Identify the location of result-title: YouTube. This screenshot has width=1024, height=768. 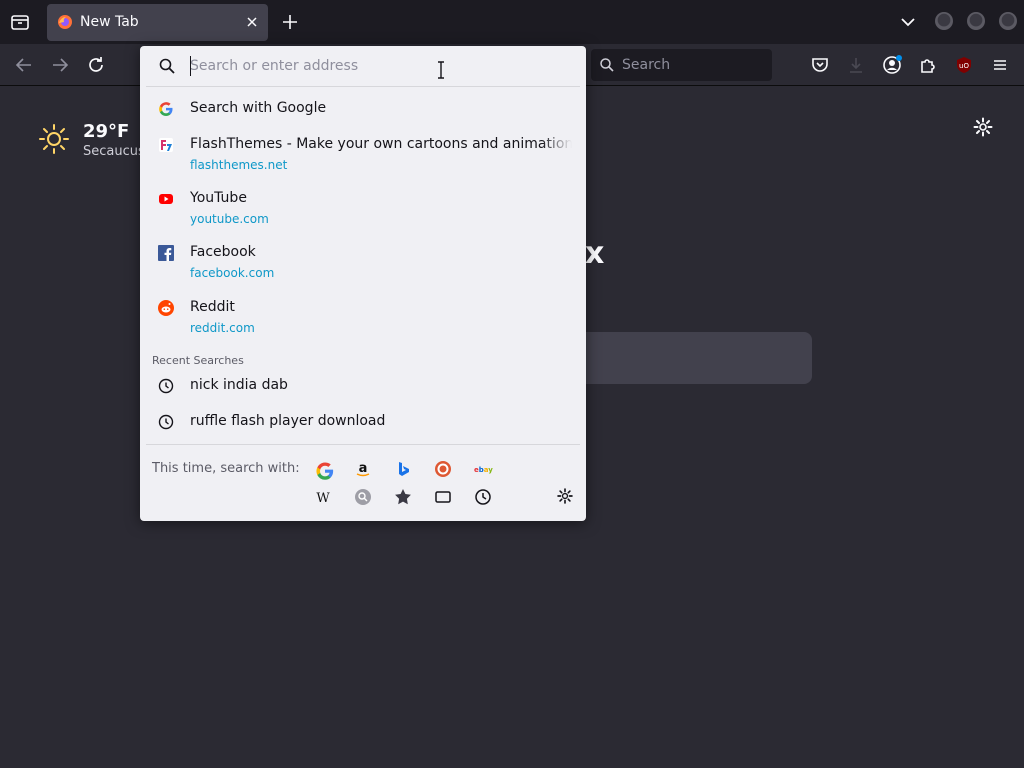
(218, 198).